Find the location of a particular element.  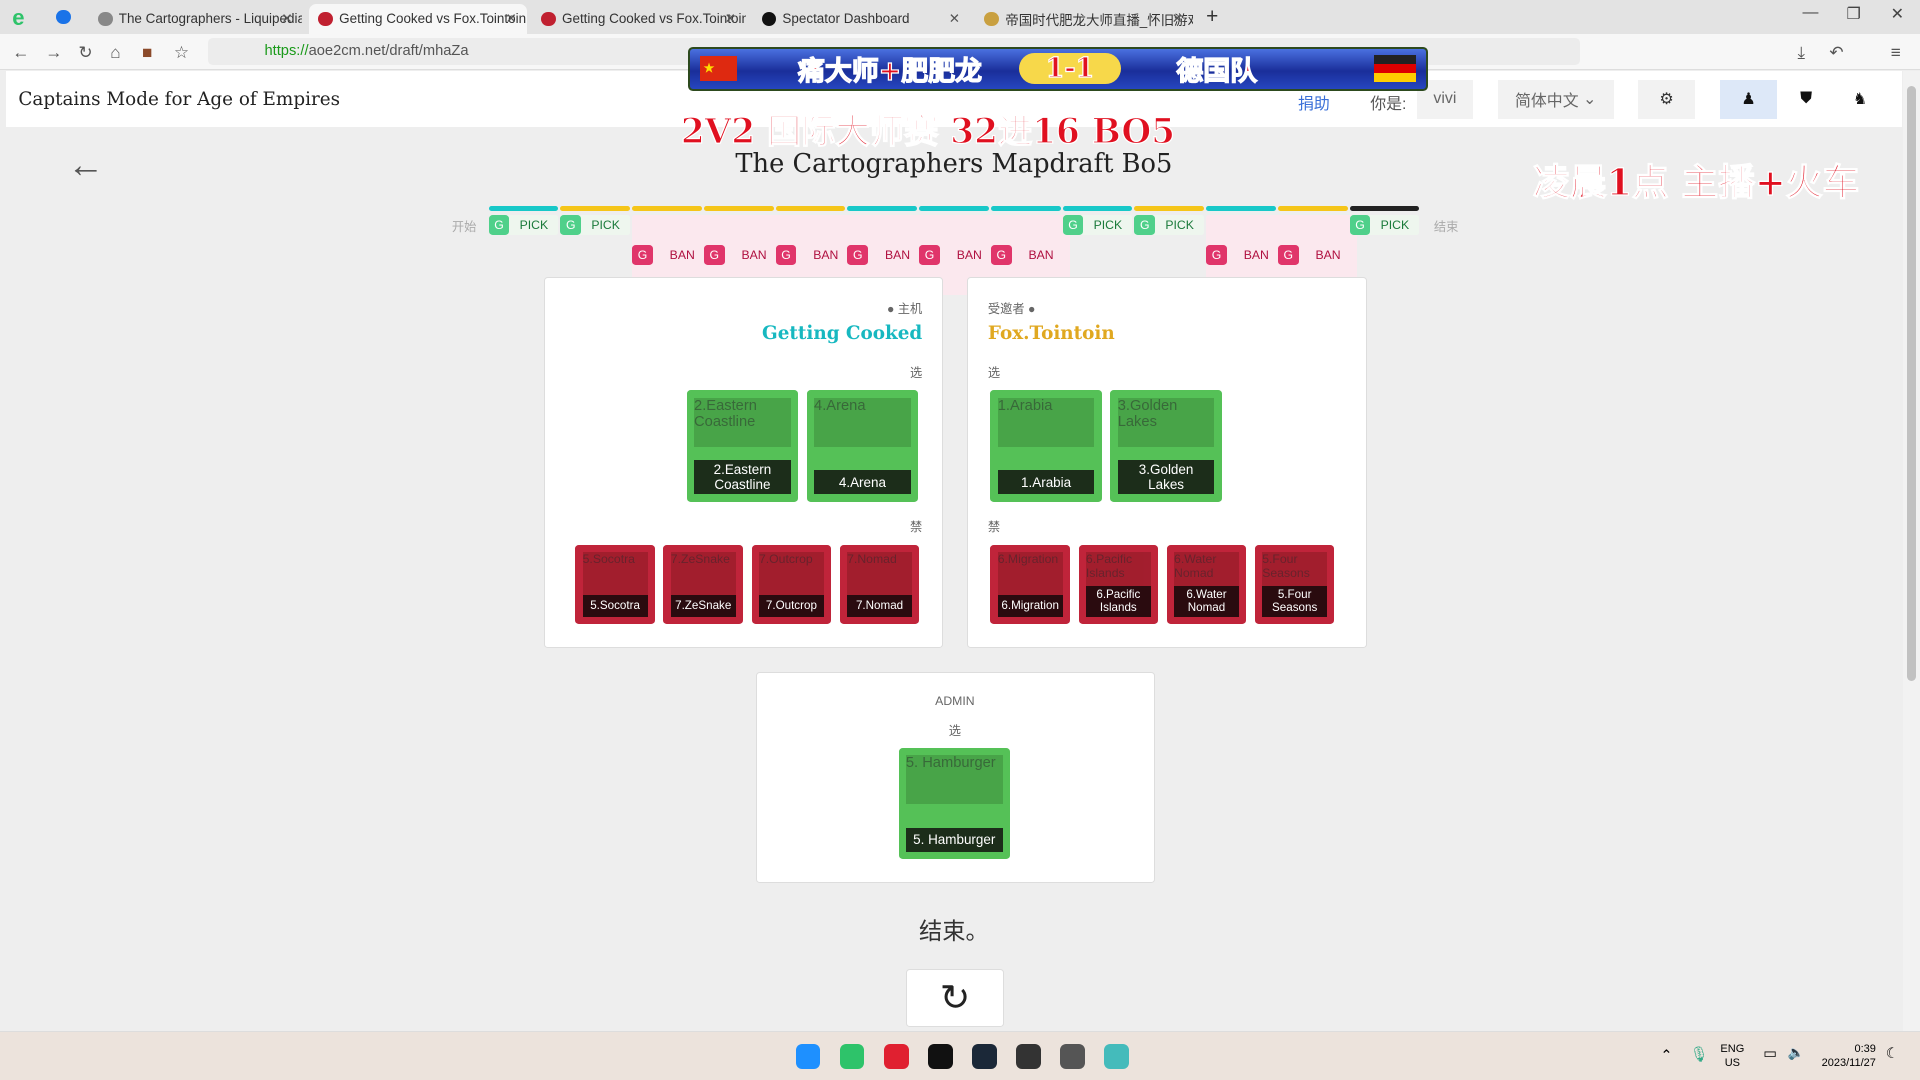

extension-icon: ■ is located at coordinates (147, 52).